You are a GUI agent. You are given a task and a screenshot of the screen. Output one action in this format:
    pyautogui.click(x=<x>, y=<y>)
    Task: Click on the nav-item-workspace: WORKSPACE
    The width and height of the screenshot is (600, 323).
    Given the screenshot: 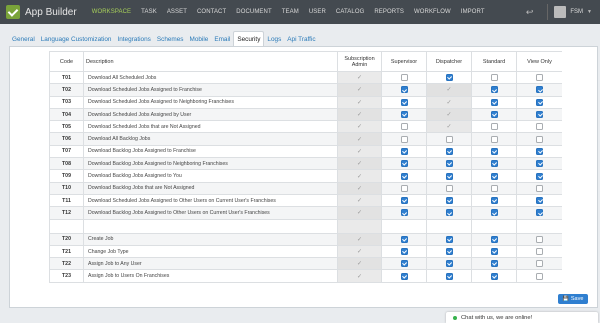 What is the action you would take?
    pyautogui.click(x=111, y=12)
    